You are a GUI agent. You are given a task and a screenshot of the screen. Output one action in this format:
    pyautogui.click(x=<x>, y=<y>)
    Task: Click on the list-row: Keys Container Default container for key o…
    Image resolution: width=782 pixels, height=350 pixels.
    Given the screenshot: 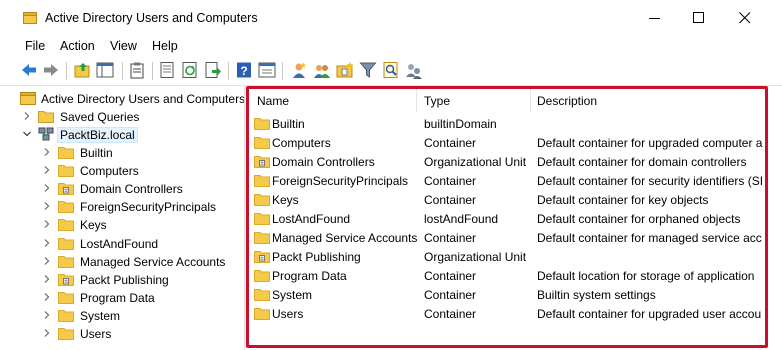 What is the action you would take?
    pyautogui.click(x=508, y=199)
    